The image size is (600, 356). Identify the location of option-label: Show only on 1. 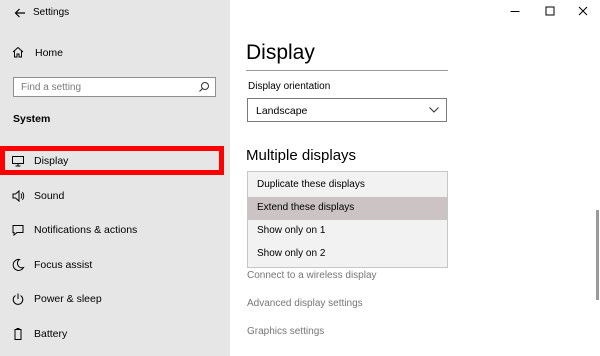
(291, 230).